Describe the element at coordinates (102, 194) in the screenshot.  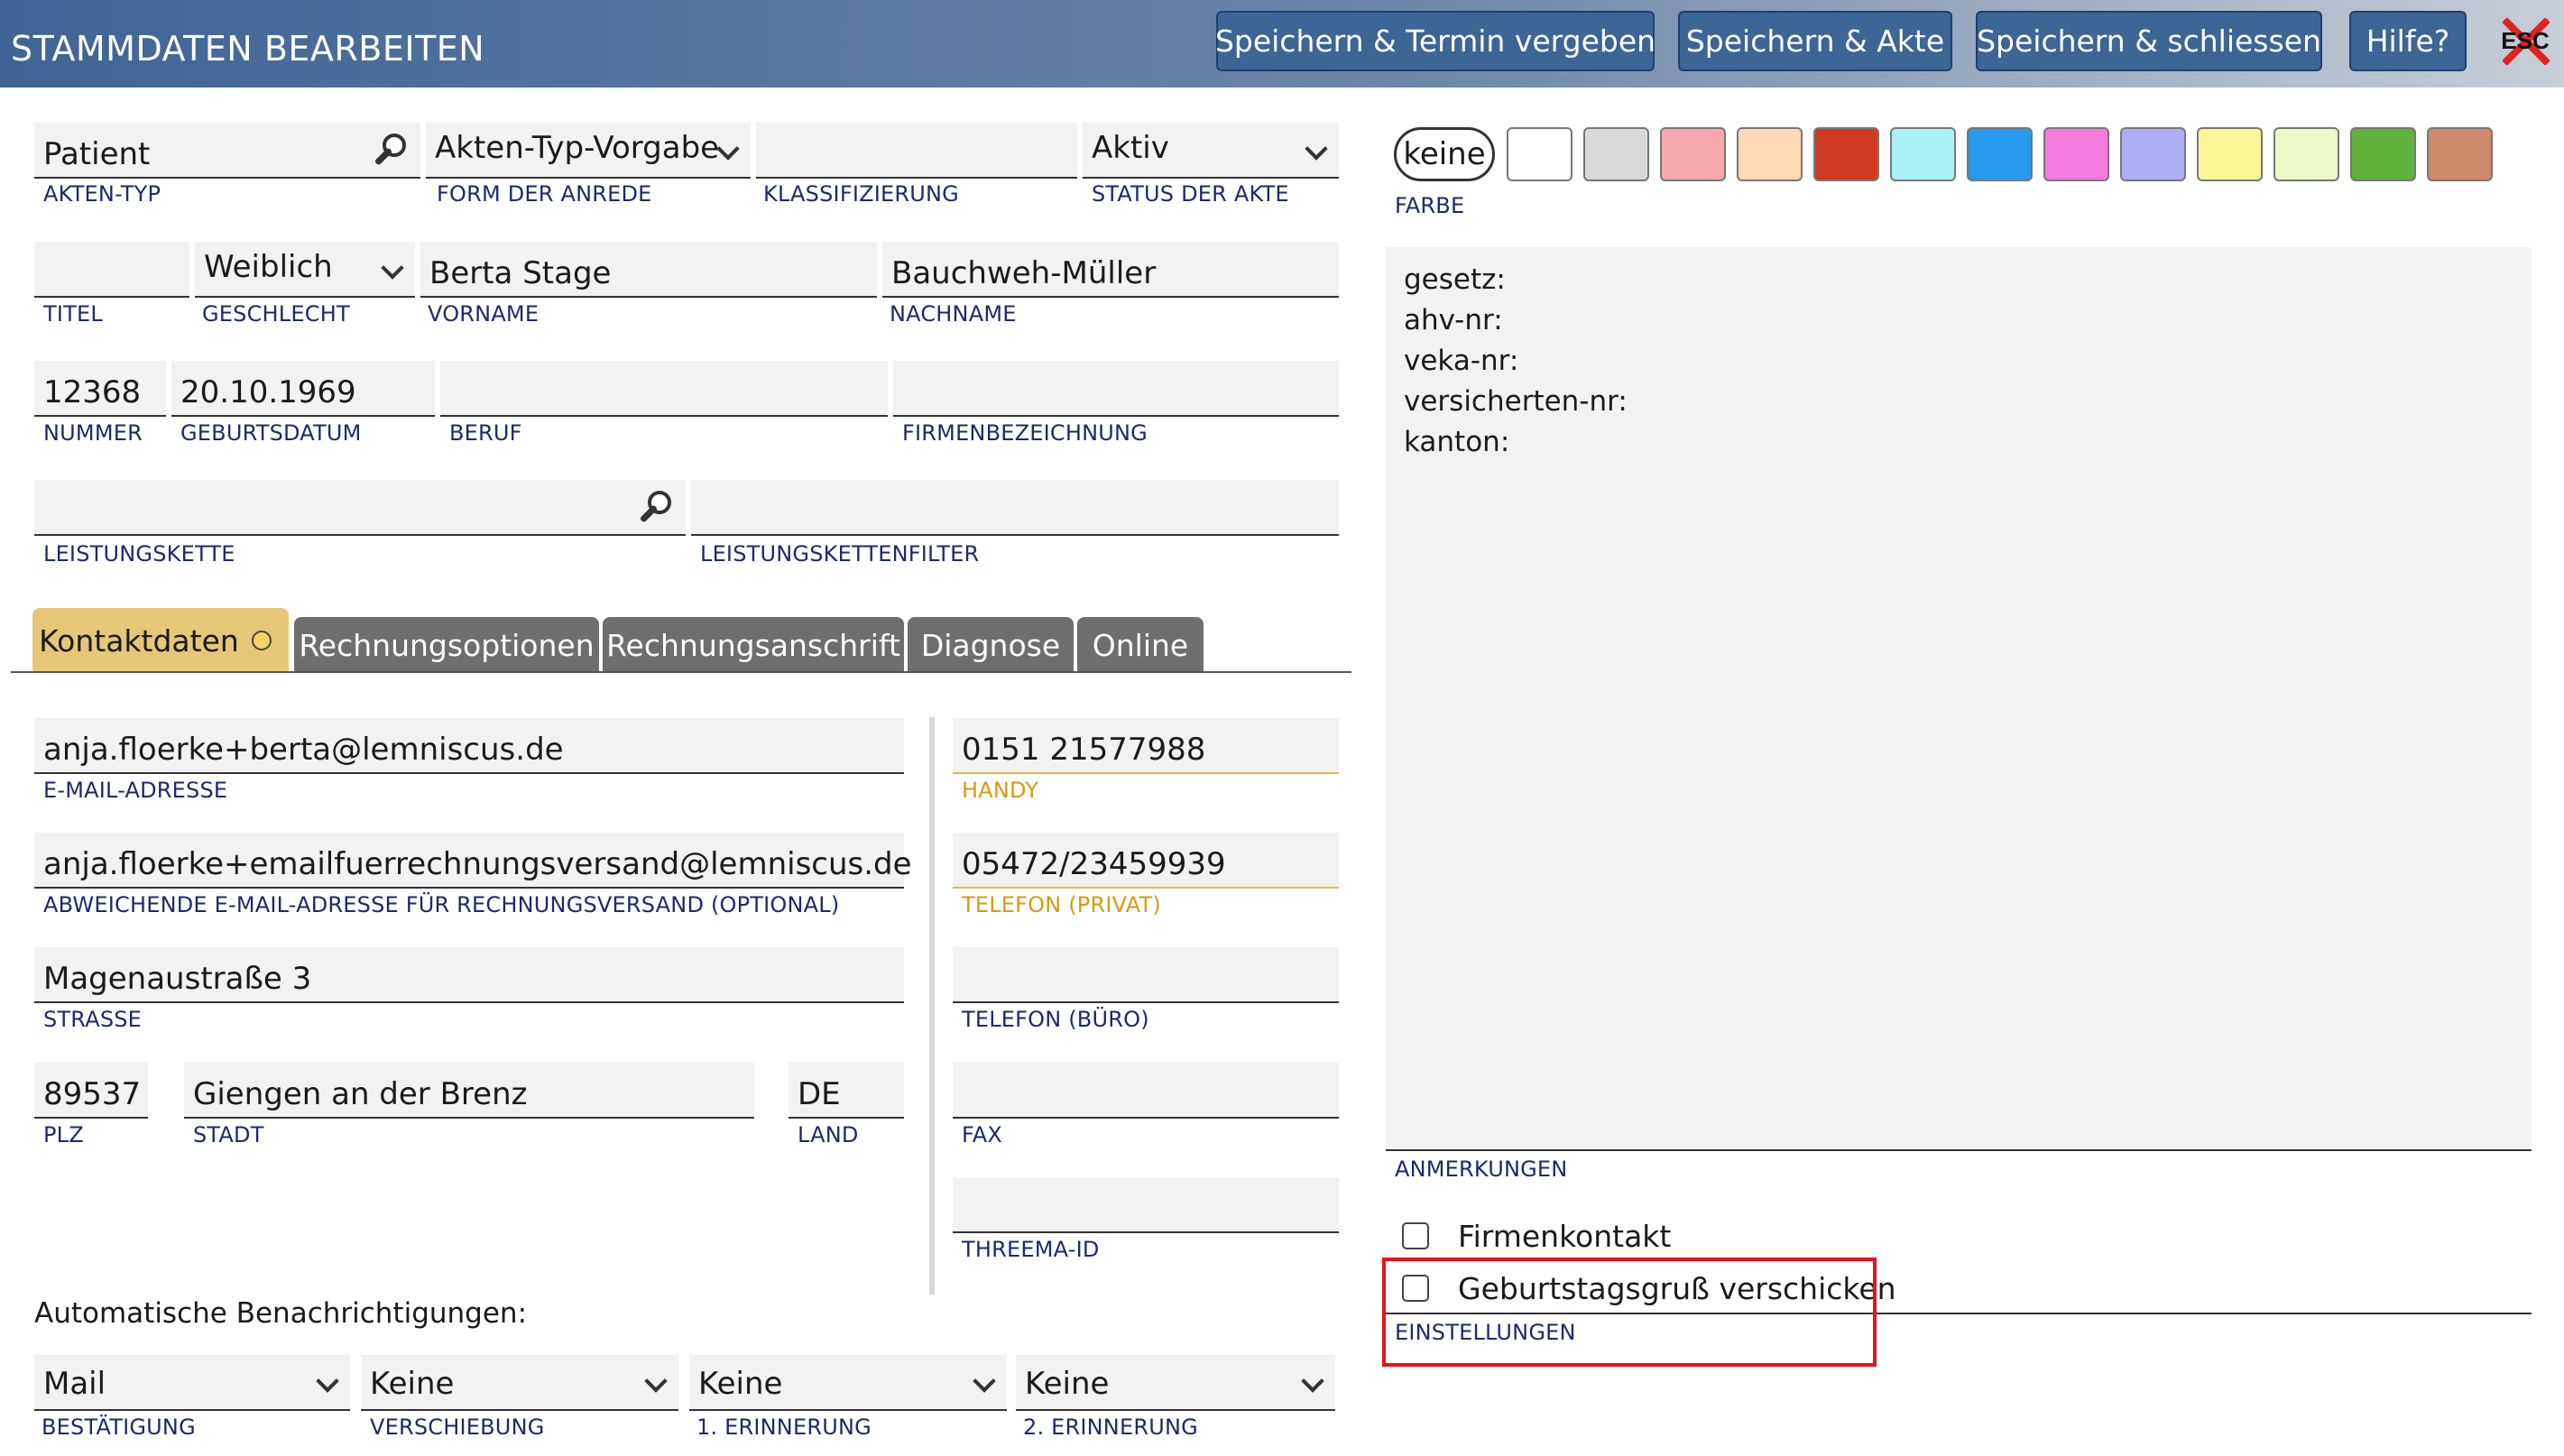
I see `akten-typ-label: AKTEN-TYP` at that location.